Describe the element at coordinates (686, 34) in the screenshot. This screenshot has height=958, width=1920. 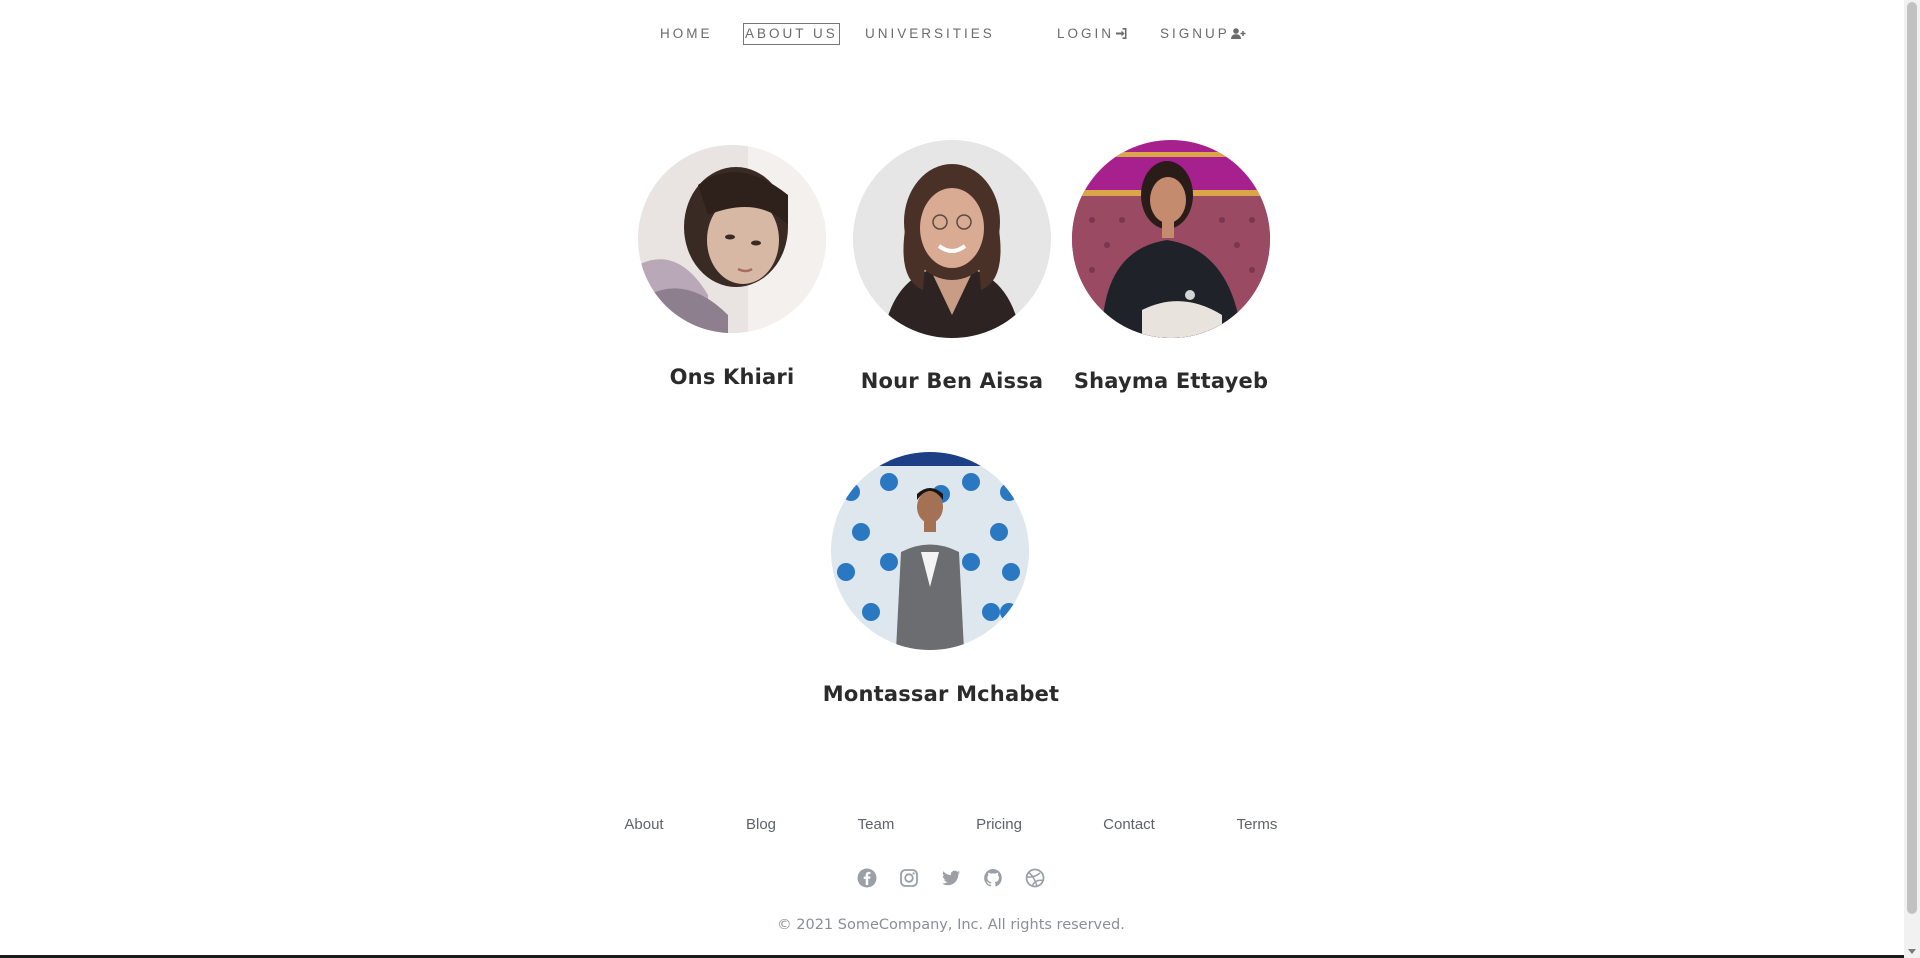
I see `nav-home-link: HOME` at that location.